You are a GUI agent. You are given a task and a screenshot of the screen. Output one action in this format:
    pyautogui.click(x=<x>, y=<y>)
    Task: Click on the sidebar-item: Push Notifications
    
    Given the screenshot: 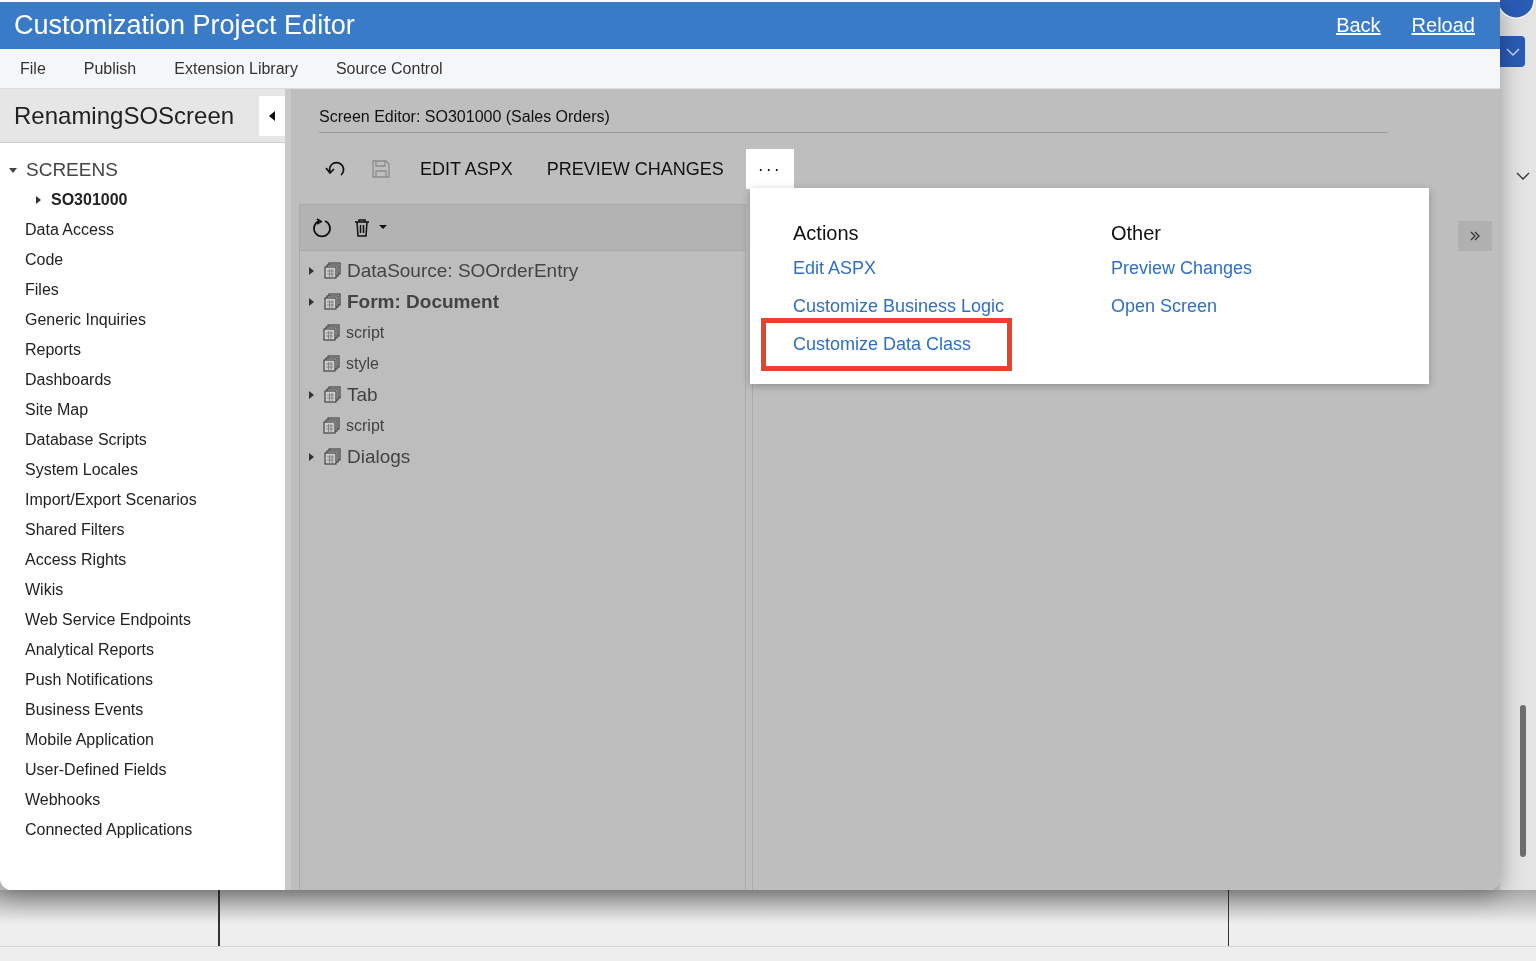 What is the action you would take?
    pyautogui.click(x=89, y=680)
    